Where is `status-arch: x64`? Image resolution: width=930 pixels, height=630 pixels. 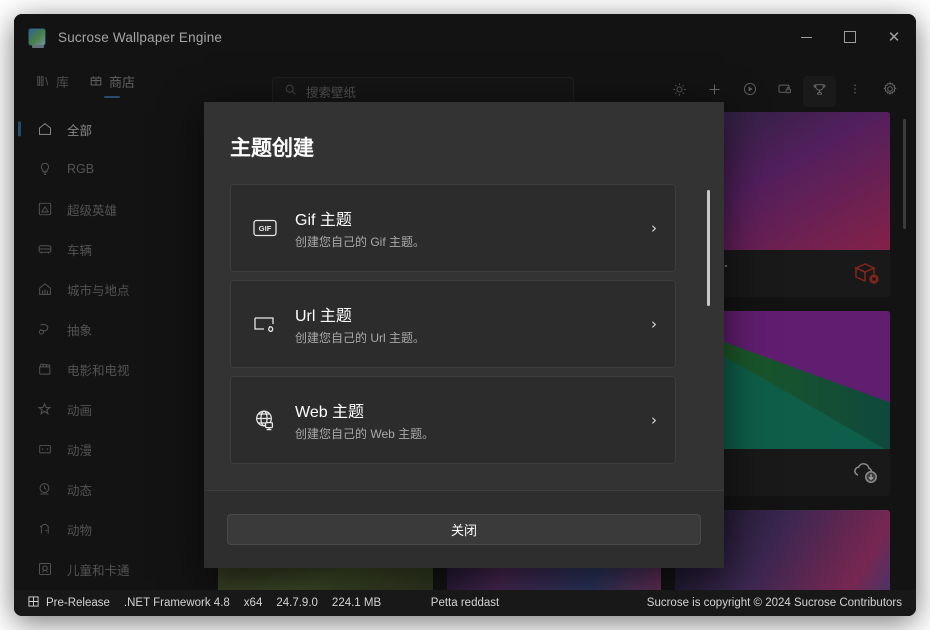 status-arch: x64 is located at coordinates (253, 603).